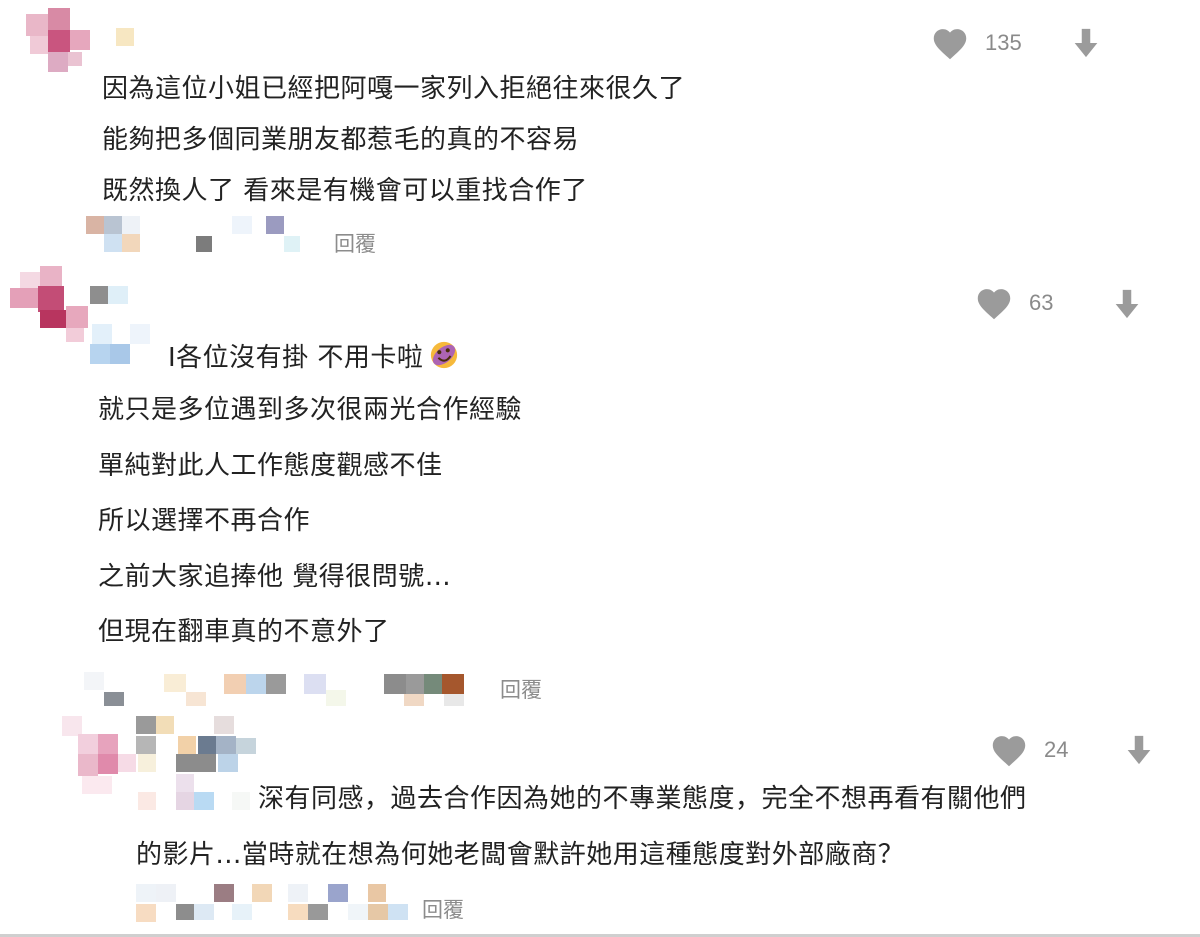 This screenshot has height=937, width=1200. Describe the element at coordinates (520, 855) in the screenshot. I see `comment-text-line: 的影片...當時就在想為何她老闆會默許她用這種態度對外部廠商？` at that location.